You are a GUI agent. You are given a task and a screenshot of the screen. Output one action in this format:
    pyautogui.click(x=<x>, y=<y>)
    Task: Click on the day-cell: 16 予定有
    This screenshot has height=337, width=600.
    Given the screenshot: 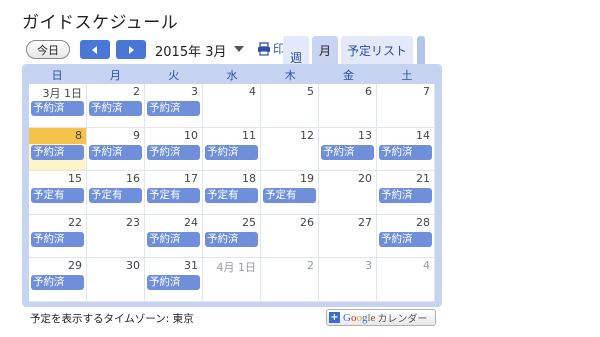 What is the action you would take?
    pyautogui.click(x=116, y=192)
    